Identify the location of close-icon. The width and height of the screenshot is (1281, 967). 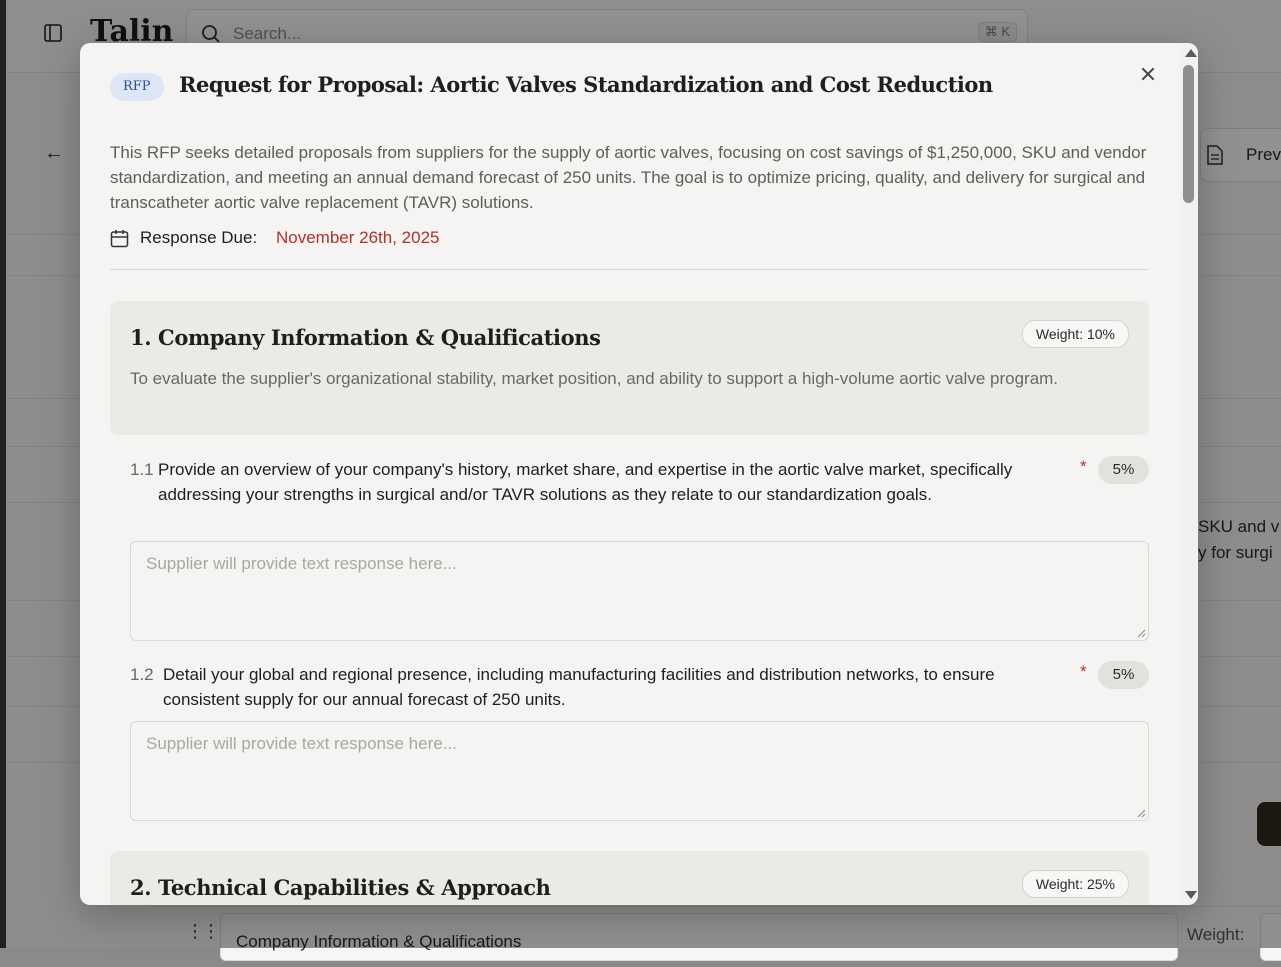
(1148, 74).